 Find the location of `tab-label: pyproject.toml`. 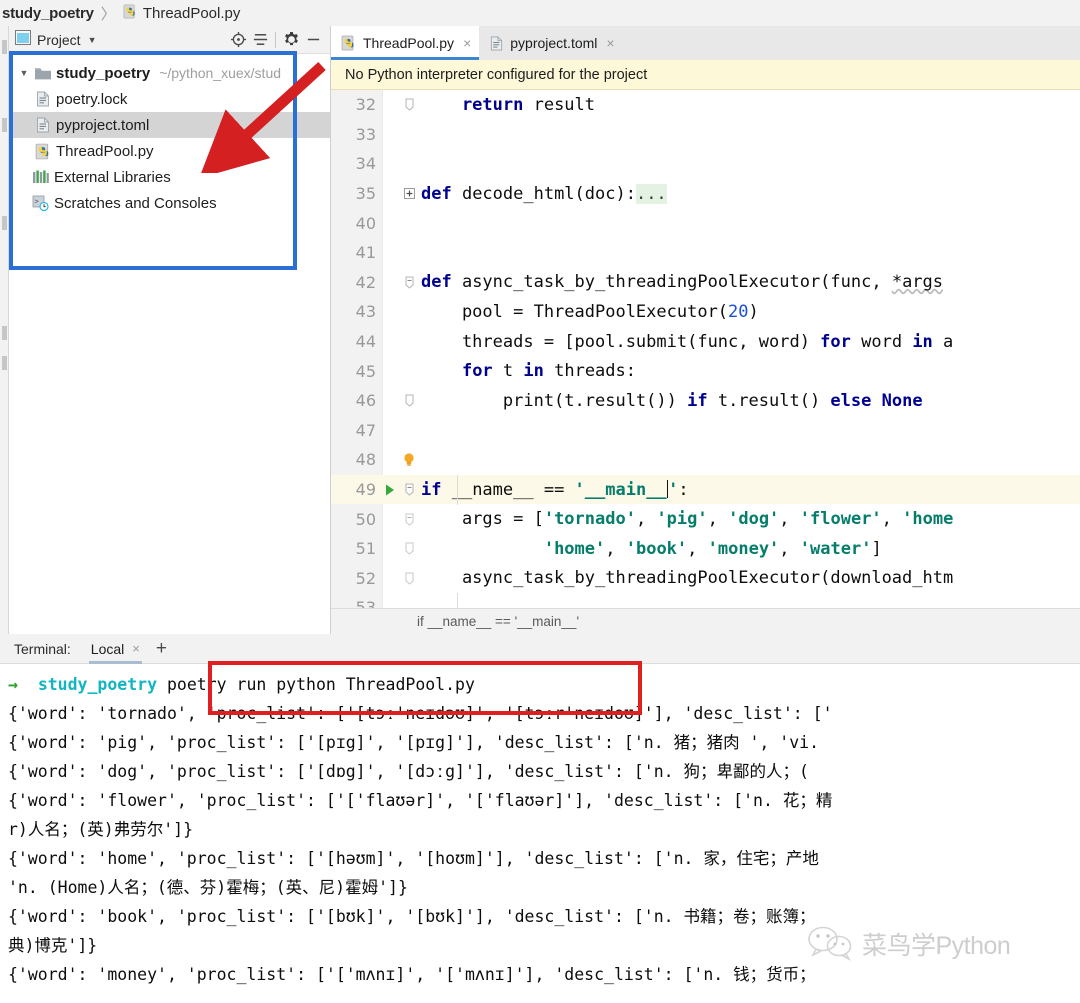

tab-label: pyproject.toml is located at coordinates (554, 43).